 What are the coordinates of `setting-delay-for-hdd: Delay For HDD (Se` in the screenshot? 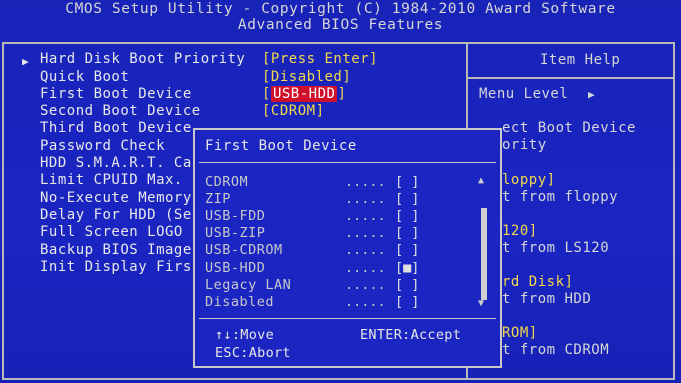 It's located at (116, 215).